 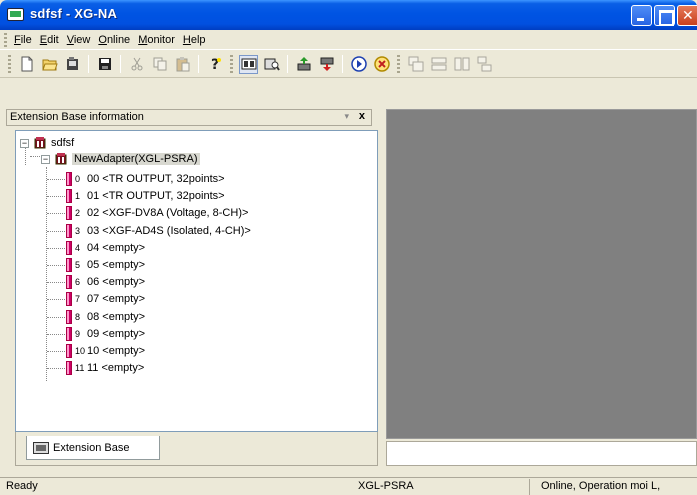 I want to click on tree-slot: 6 06 <empty>, so click(x=105, y=282).